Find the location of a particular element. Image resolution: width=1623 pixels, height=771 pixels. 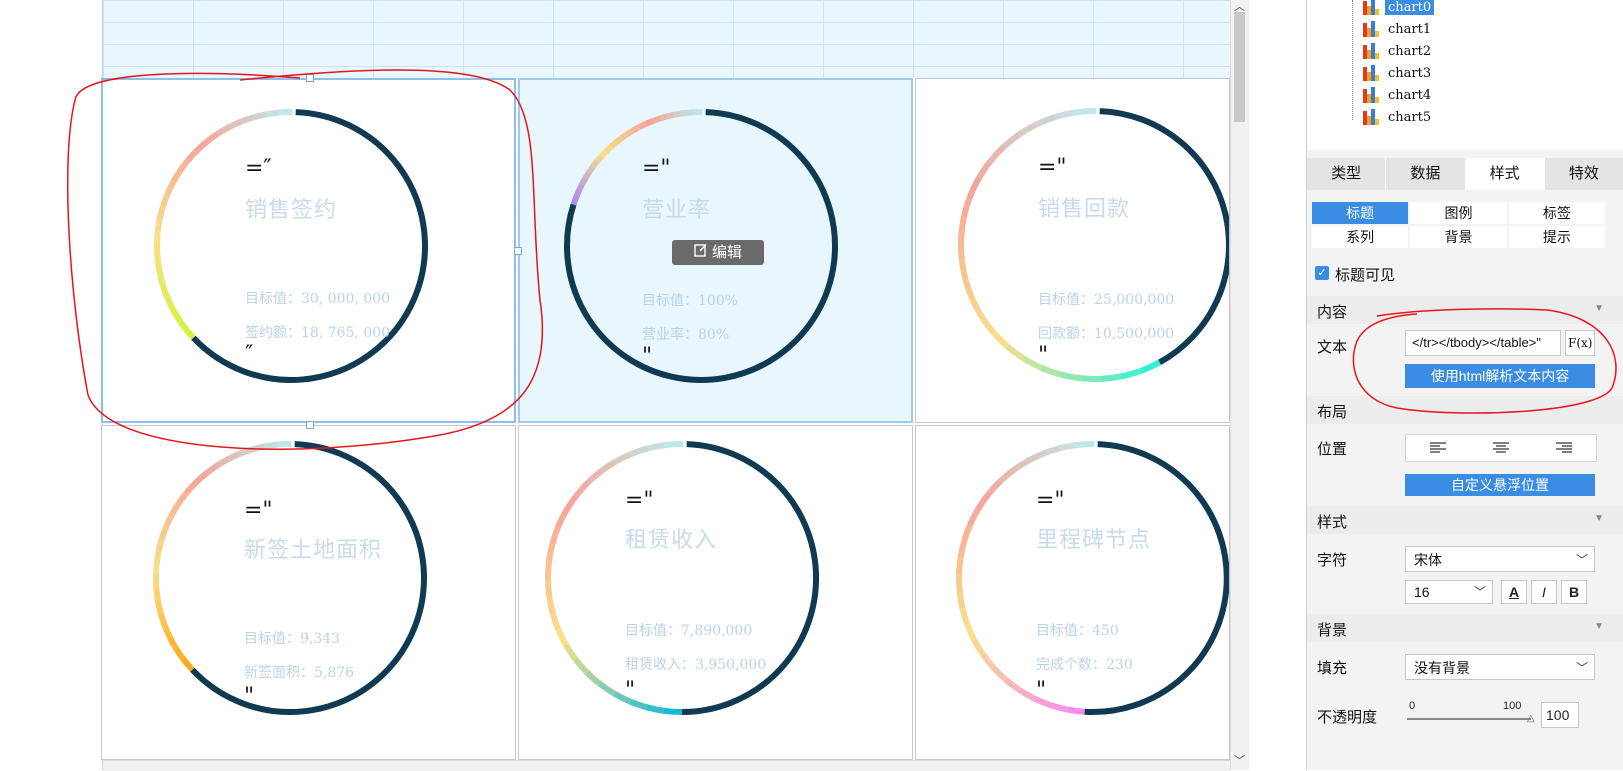

tree-item-label: chart3 is located at coordinates (1409, 73).